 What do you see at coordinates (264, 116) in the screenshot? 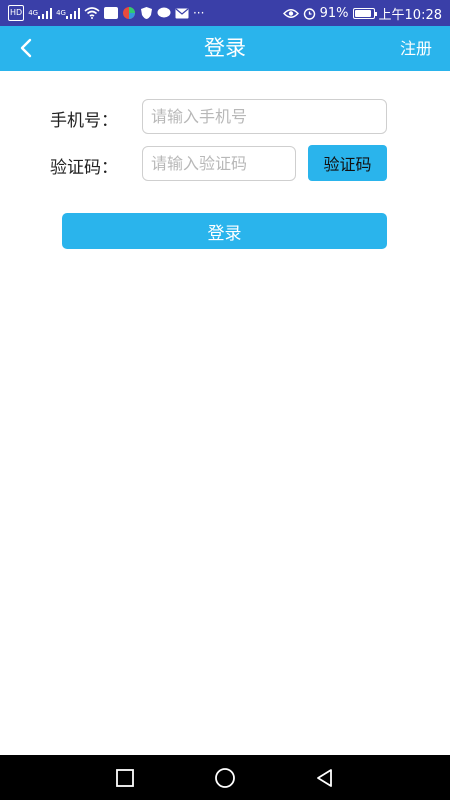
I see `phone-input` at bounding box center [264, 116].